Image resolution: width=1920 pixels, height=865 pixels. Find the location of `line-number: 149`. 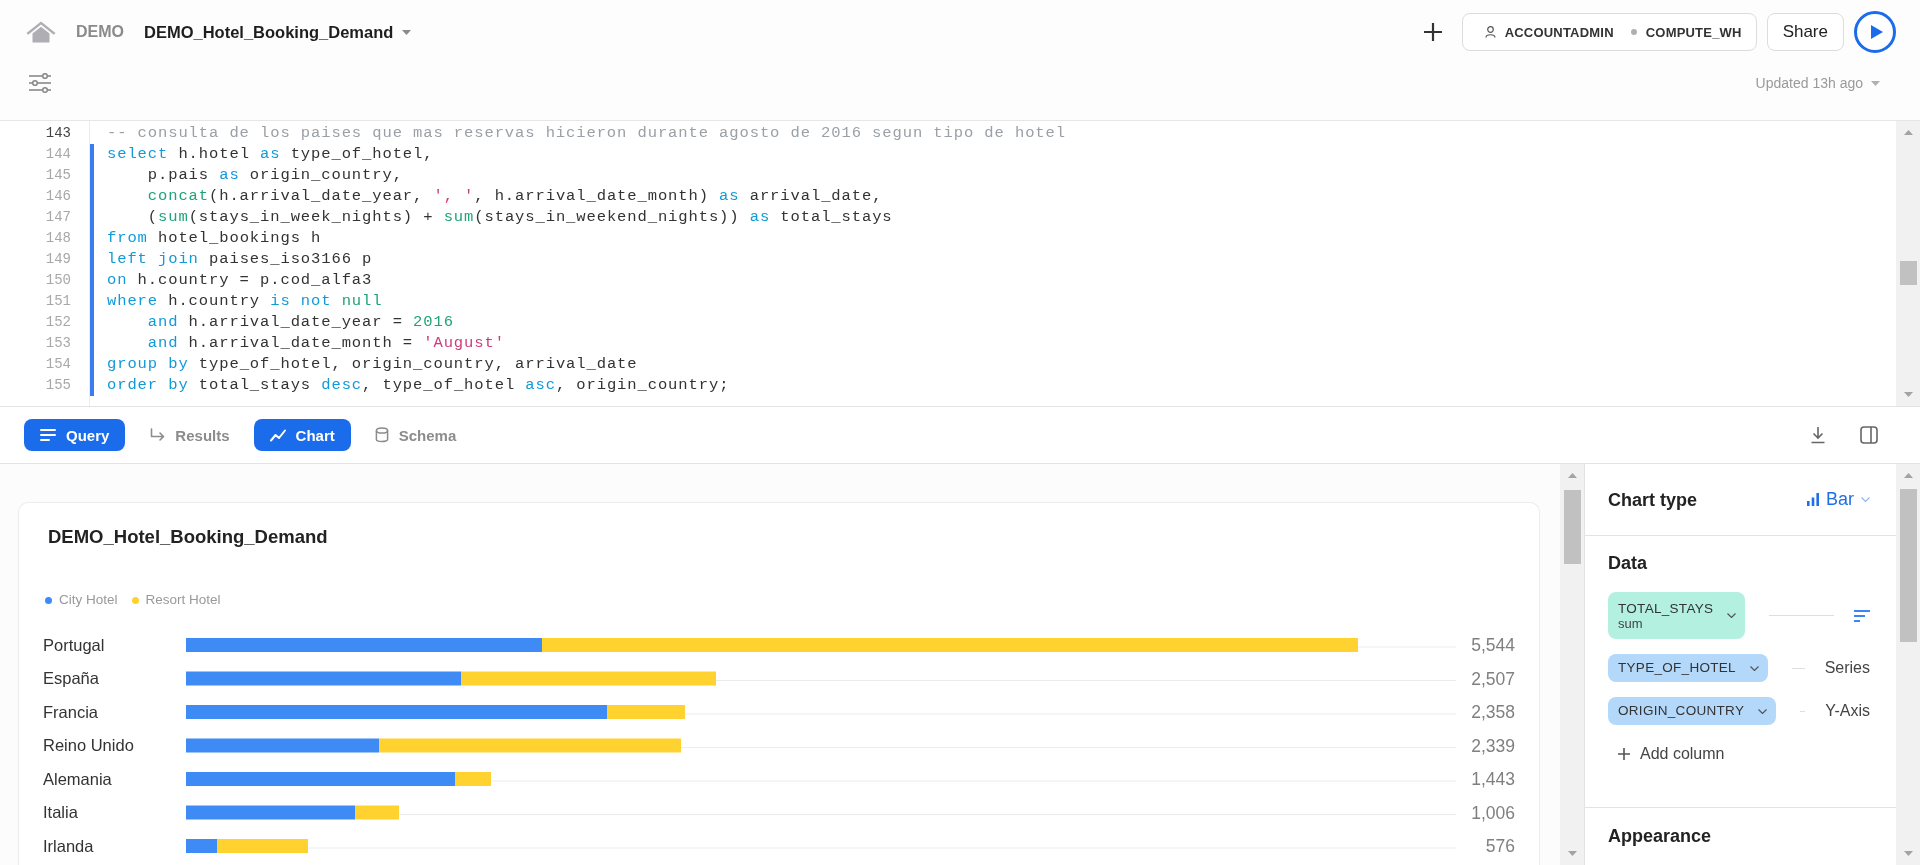

line-number: 149 is located at coordinates (58, 259).